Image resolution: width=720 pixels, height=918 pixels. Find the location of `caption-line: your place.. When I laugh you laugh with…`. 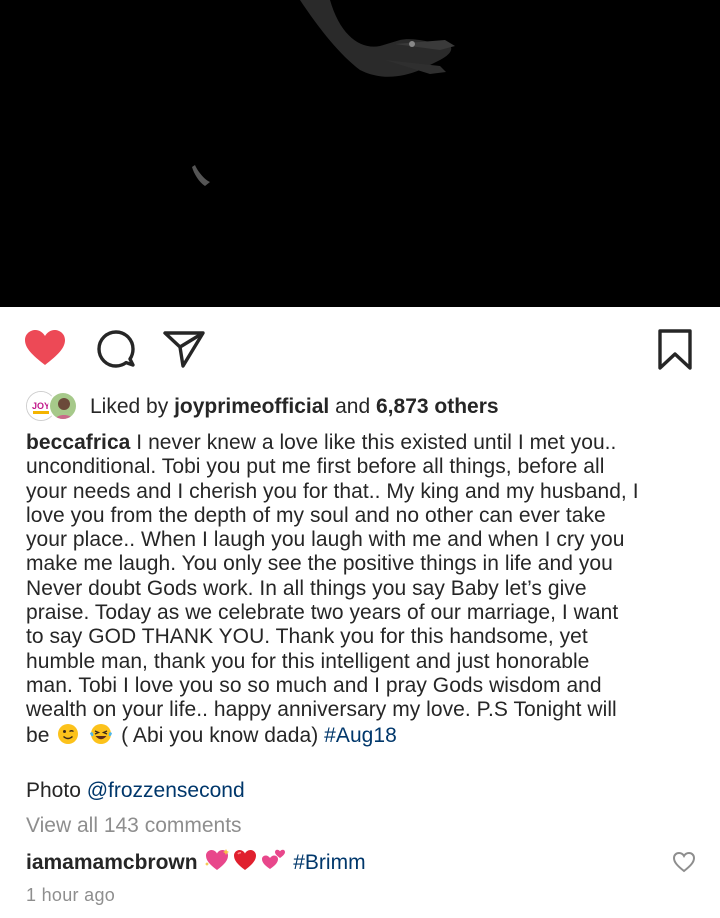

caption-line: your place.. When I laugh you laugh with… is located at coordinates (325, 540).